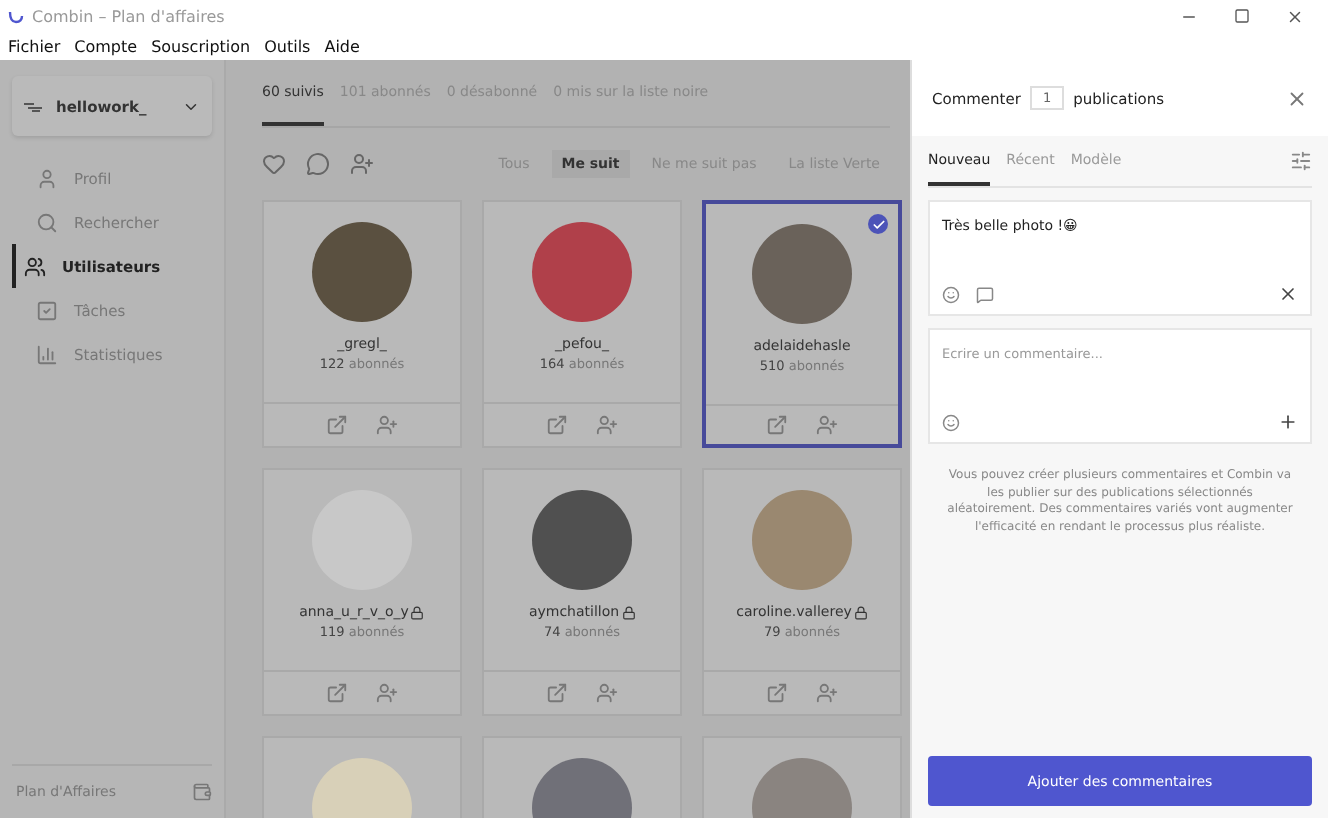 The height and width of the screenshot is (818, 1328). Describe the element at coordinates (1242, 15) in the screenshot. I see `maximize-icon` at that location.